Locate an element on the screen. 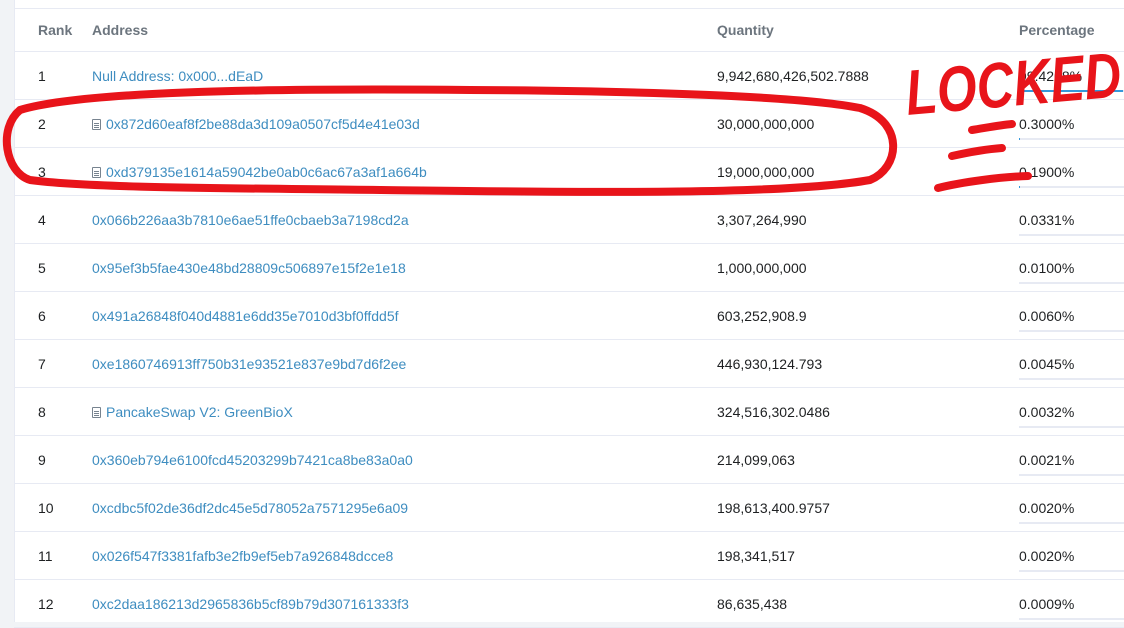  rank-cell: 10 is located at coordinates (53, 508).